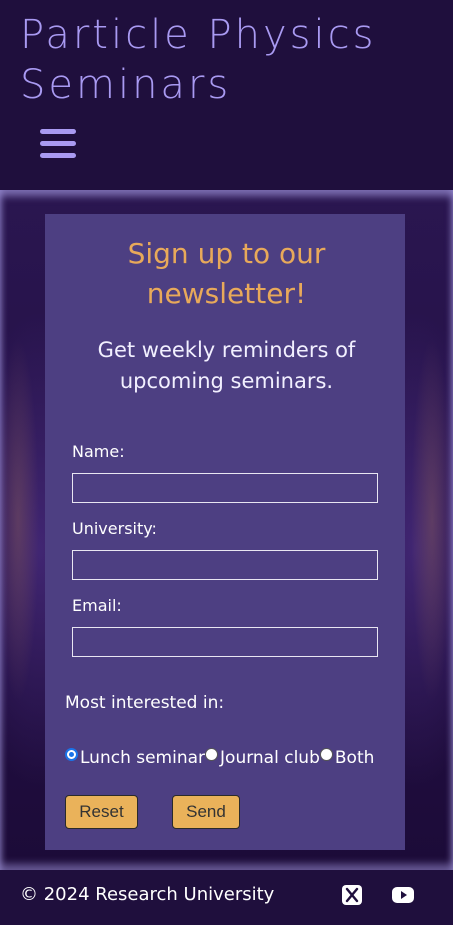 Image resolution: width=453 pixels, height=925 pixels. I want to click on radio-label-journal-club: Journal club, so click(270, 758).